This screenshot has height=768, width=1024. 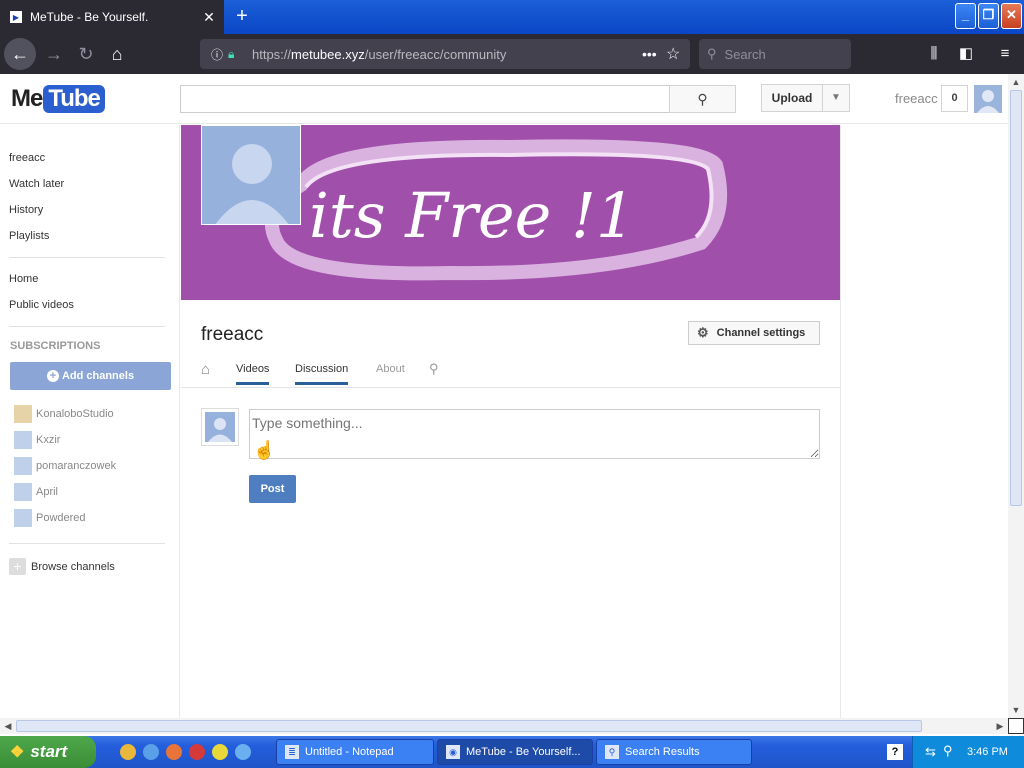 What do you see at coordinates (64, 414) in the screenshot?
I see `subscription-item: KonaloboStudio` at bounding box center [64, 414].